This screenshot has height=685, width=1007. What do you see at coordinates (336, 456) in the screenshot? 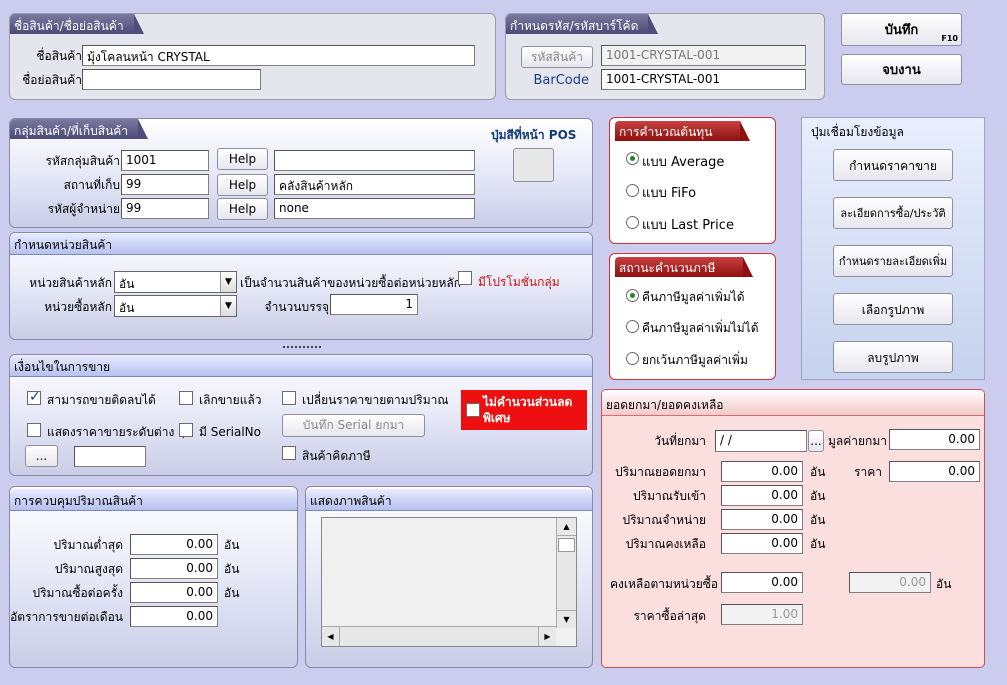
I see `taxable-label: สินค้าคิดภาษี` at bounding box center [336, 456].